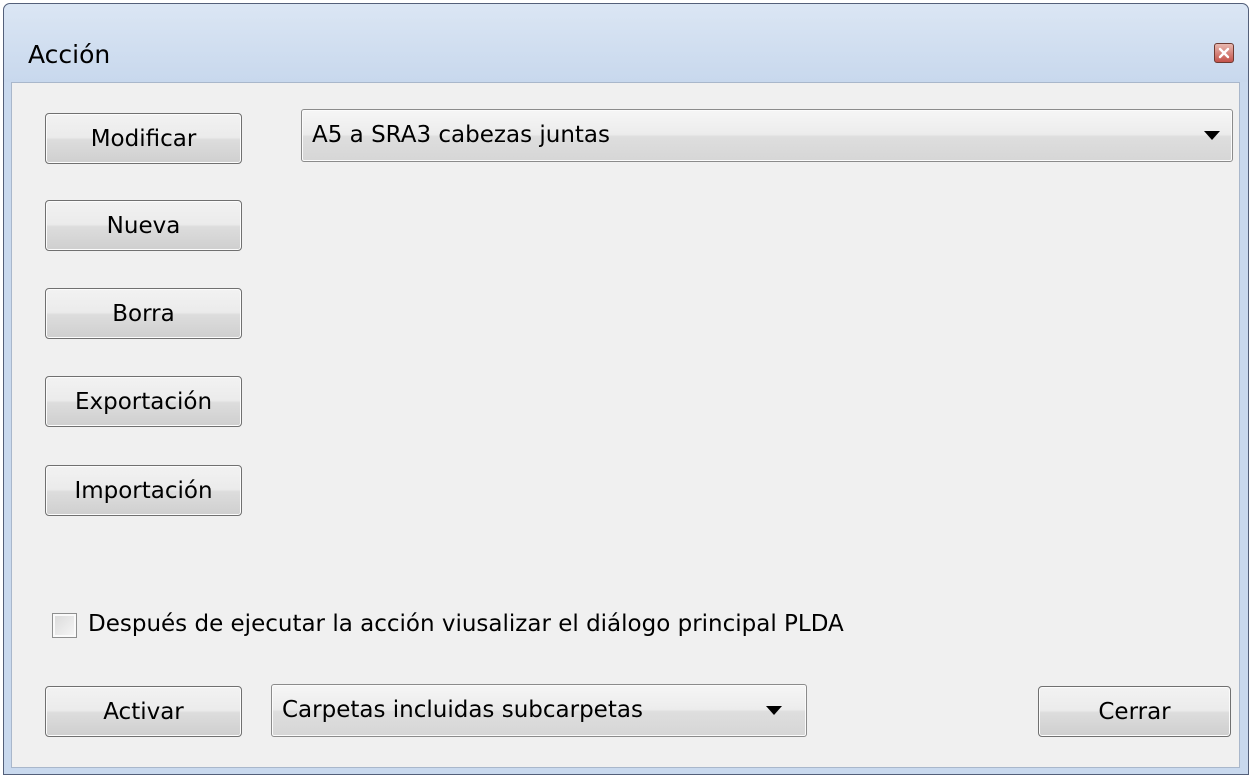 This screenshot has height=778, width=1253. Describe the element at coordinates (143, 711) in the screenshot. I see `activate-button: Activar` at that location.